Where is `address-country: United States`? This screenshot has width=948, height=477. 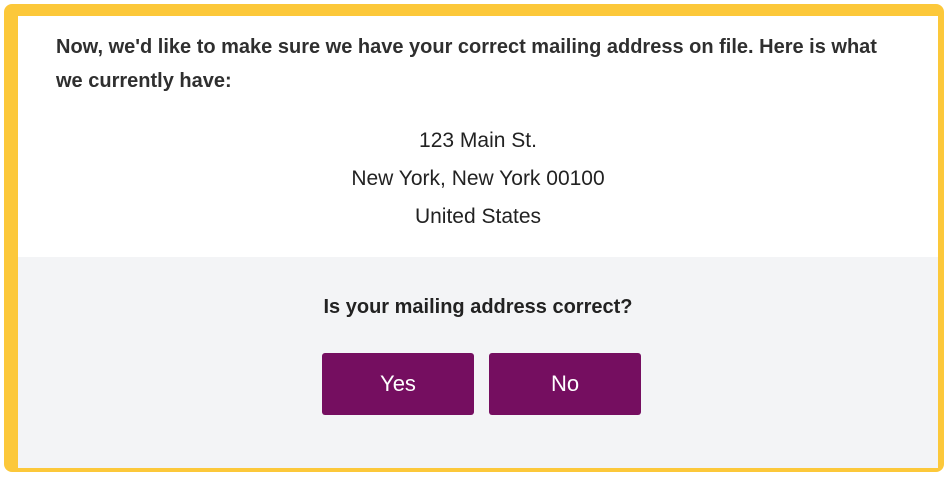
address-country: United States is located at coordinates (478, 216).